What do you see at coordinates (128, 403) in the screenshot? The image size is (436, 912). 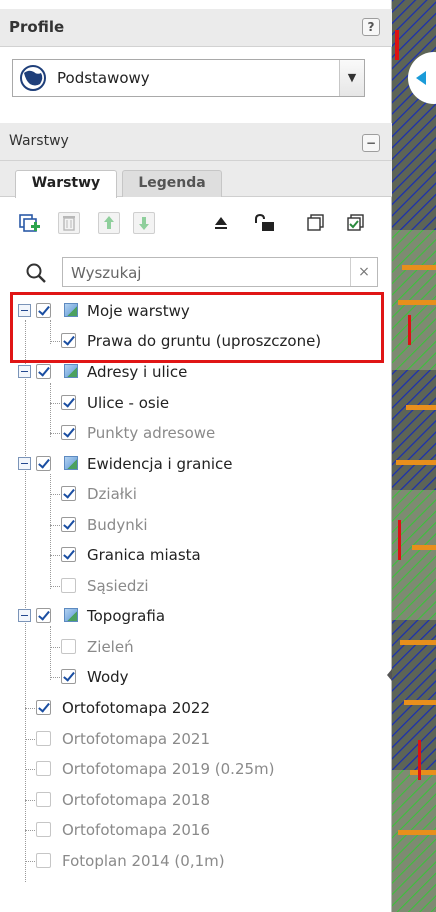 I see `layer-label: Ulice - osie` at bounding box center [128, 403].